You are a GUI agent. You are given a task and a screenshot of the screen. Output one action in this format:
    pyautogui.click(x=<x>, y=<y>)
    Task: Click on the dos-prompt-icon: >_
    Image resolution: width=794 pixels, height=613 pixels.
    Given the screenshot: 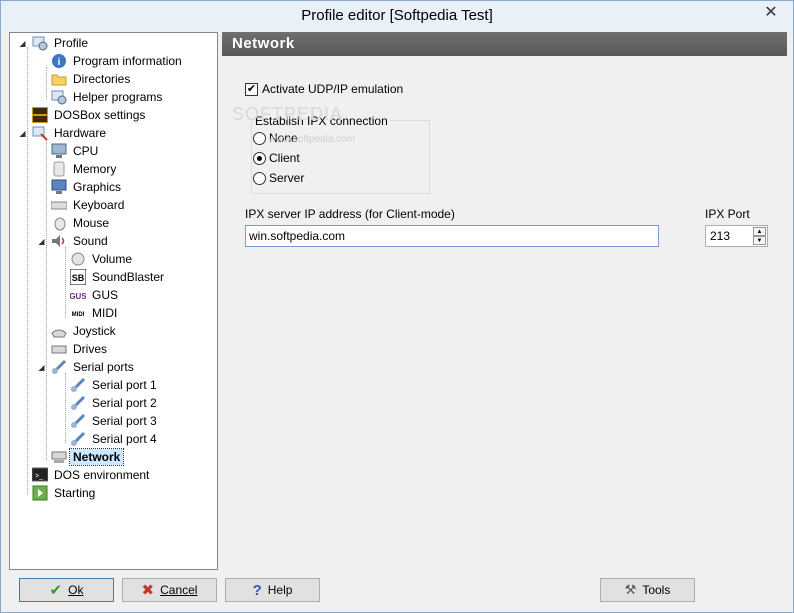 What is the action you would take?
    pyautogui.click(x=40, y=474)
    